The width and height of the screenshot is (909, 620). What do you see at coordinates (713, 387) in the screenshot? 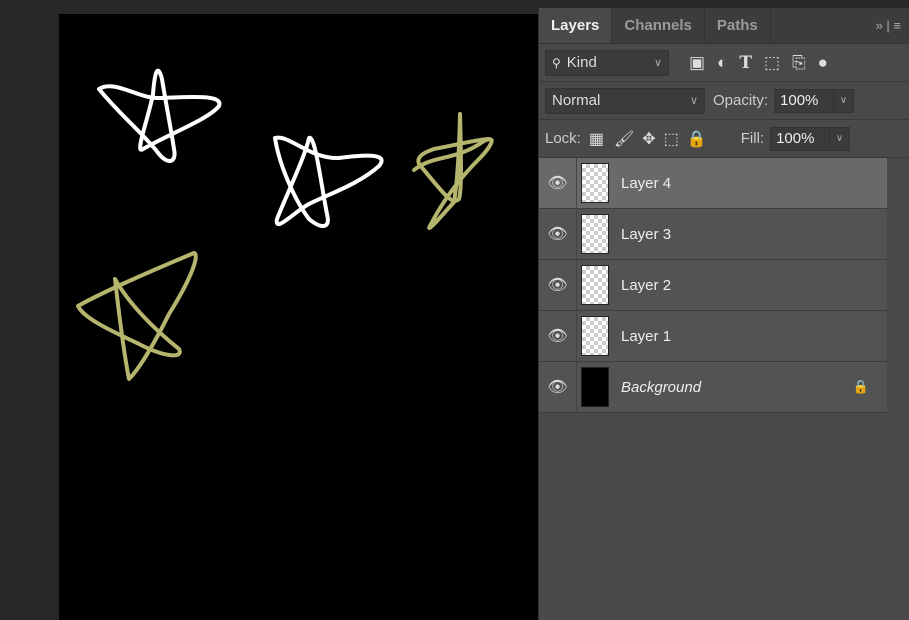
I see `layer-row: 👁 Background 🔒` at bounding box center [713, 387].